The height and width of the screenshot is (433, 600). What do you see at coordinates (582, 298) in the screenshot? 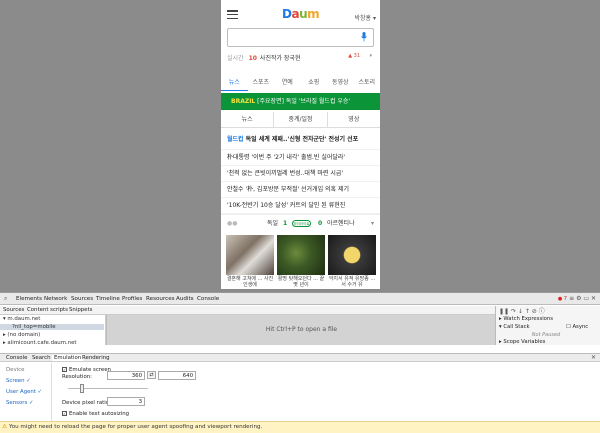
I see `settings-icon: ≡ ⚙ ▭ ✕` at bounding box center [582, 298].